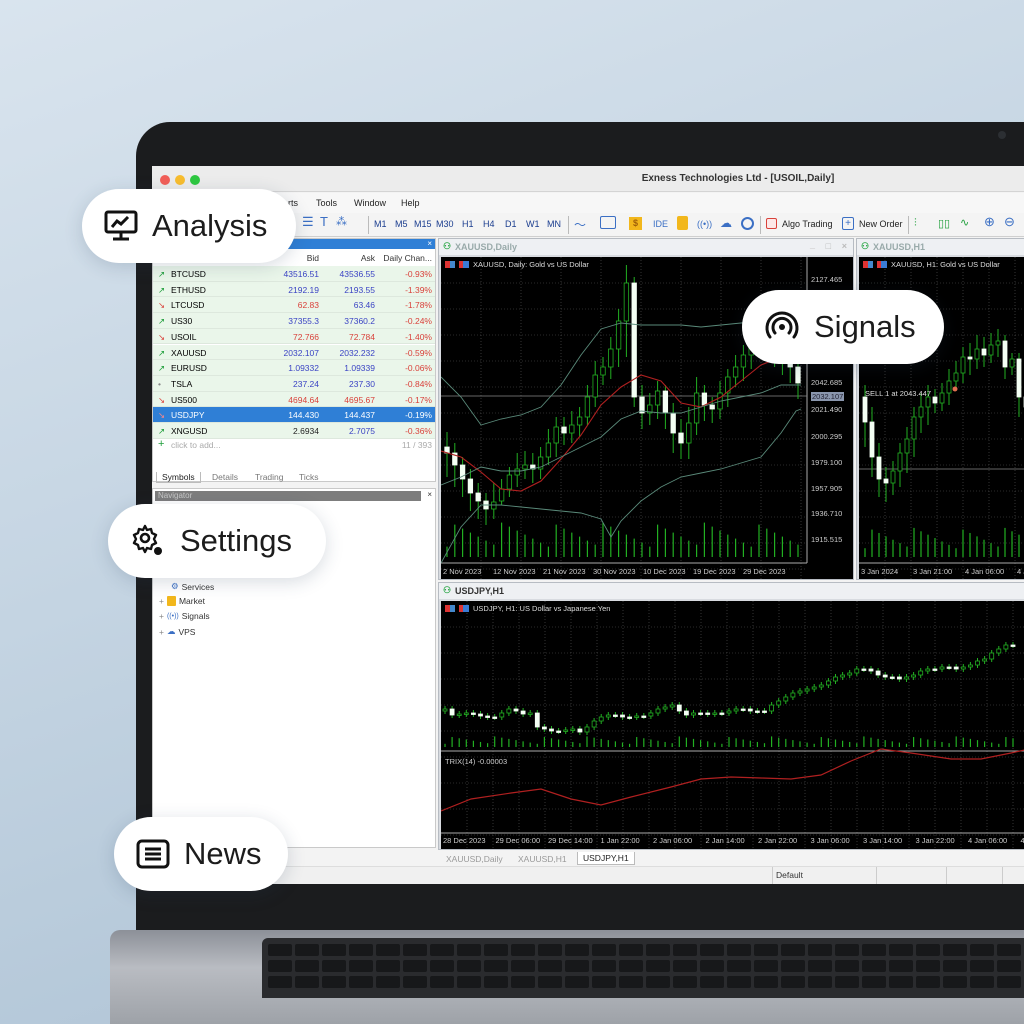  I want to click on add-symbol-row: + click to add... 11 / 393, so click(294, 445).